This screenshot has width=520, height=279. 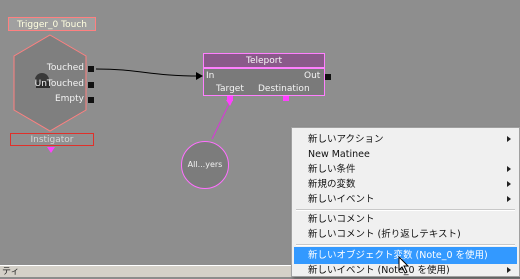 What do you see at coordinates (59, 84) in the screenshot?
I see `output-untouched-label: UnTouched` at bounding box center [59, 84].